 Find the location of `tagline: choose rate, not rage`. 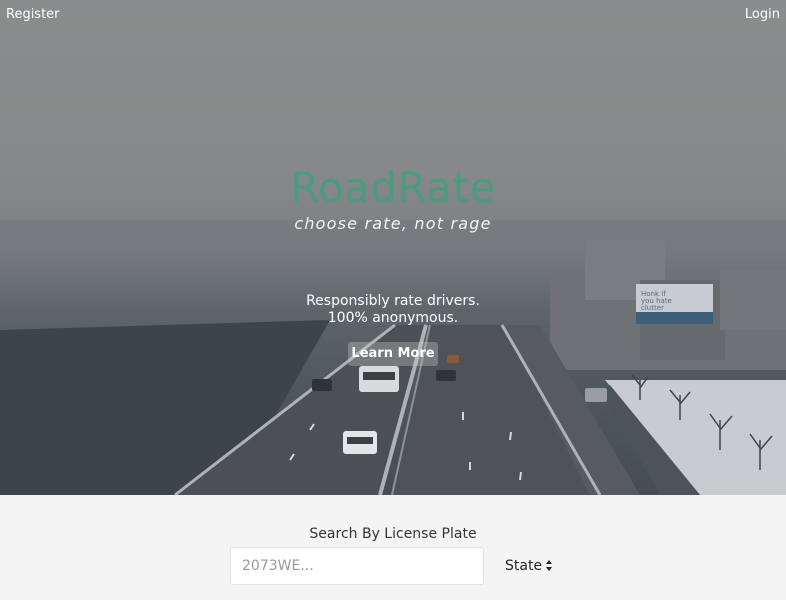

tagline: choose rate, not rage is located at coordinates (393, 223).